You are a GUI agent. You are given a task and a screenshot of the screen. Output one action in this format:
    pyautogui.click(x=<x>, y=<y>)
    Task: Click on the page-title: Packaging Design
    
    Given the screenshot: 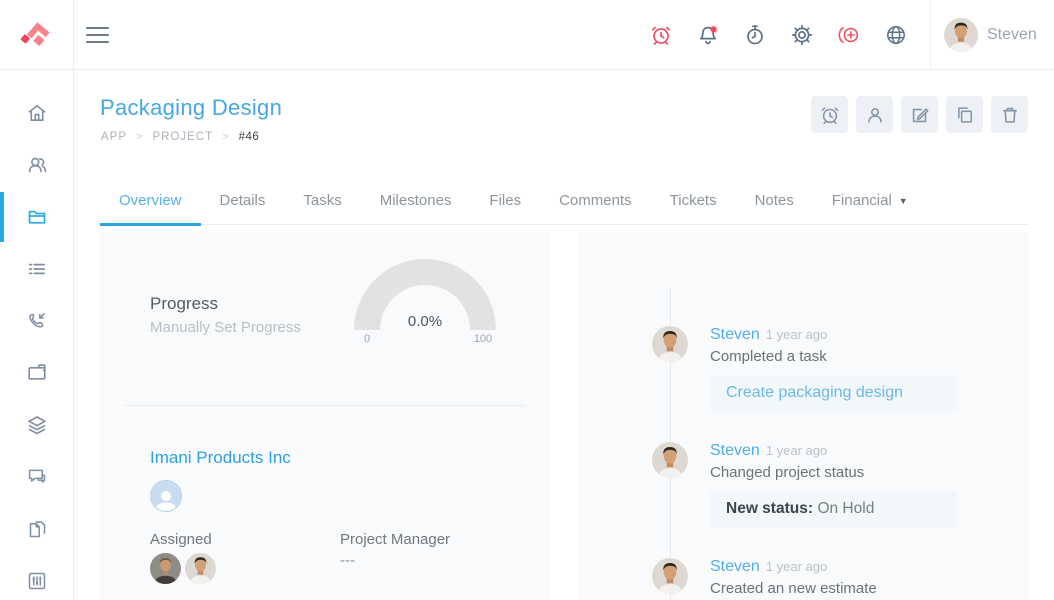 What is the action you would take?
    pyautogui.click(x=191, y=107)
    